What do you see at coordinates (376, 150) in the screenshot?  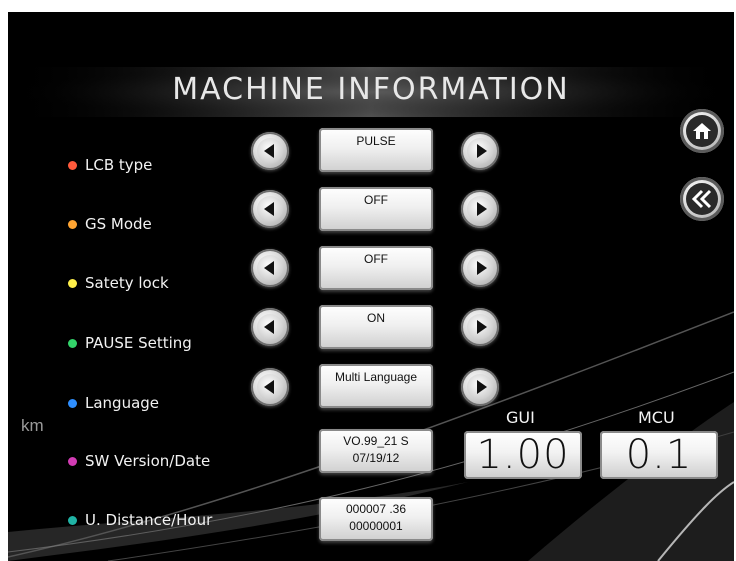 I see `lcb-type-value: PULSE` at bounding box center [376, 150].